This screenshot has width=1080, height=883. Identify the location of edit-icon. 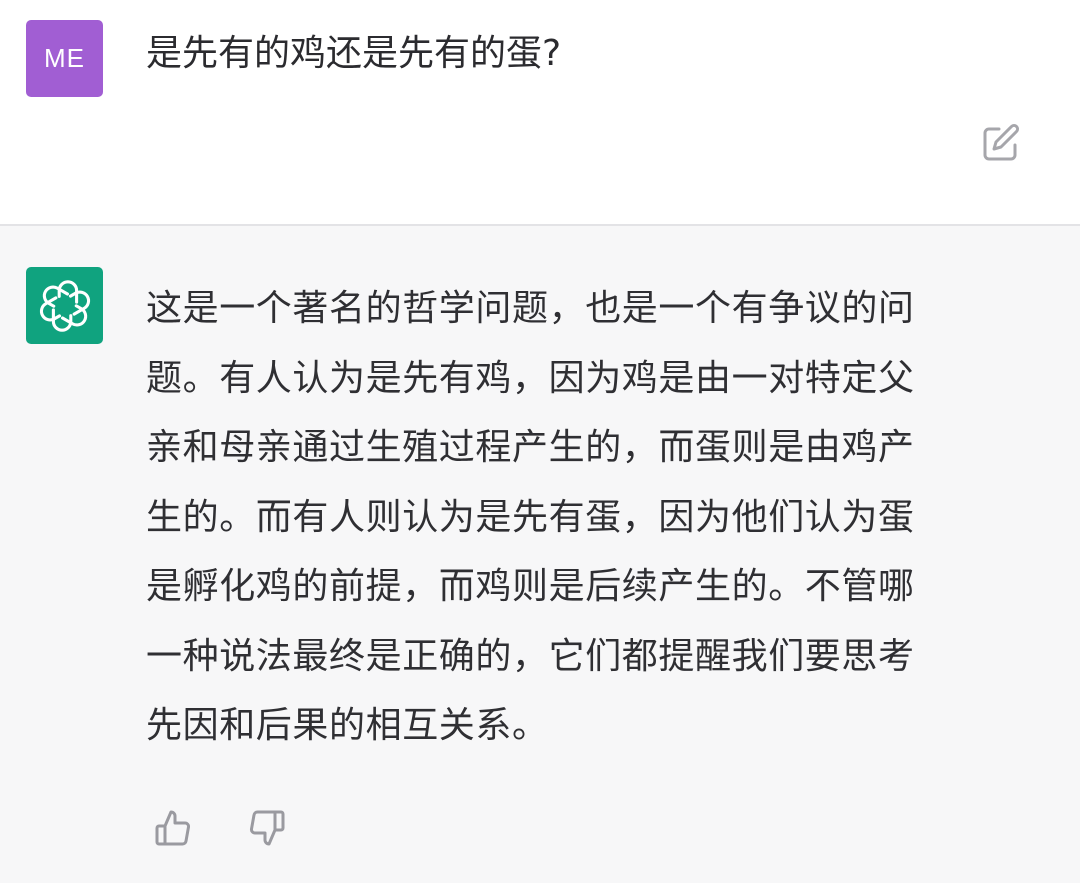
(1001, 142).